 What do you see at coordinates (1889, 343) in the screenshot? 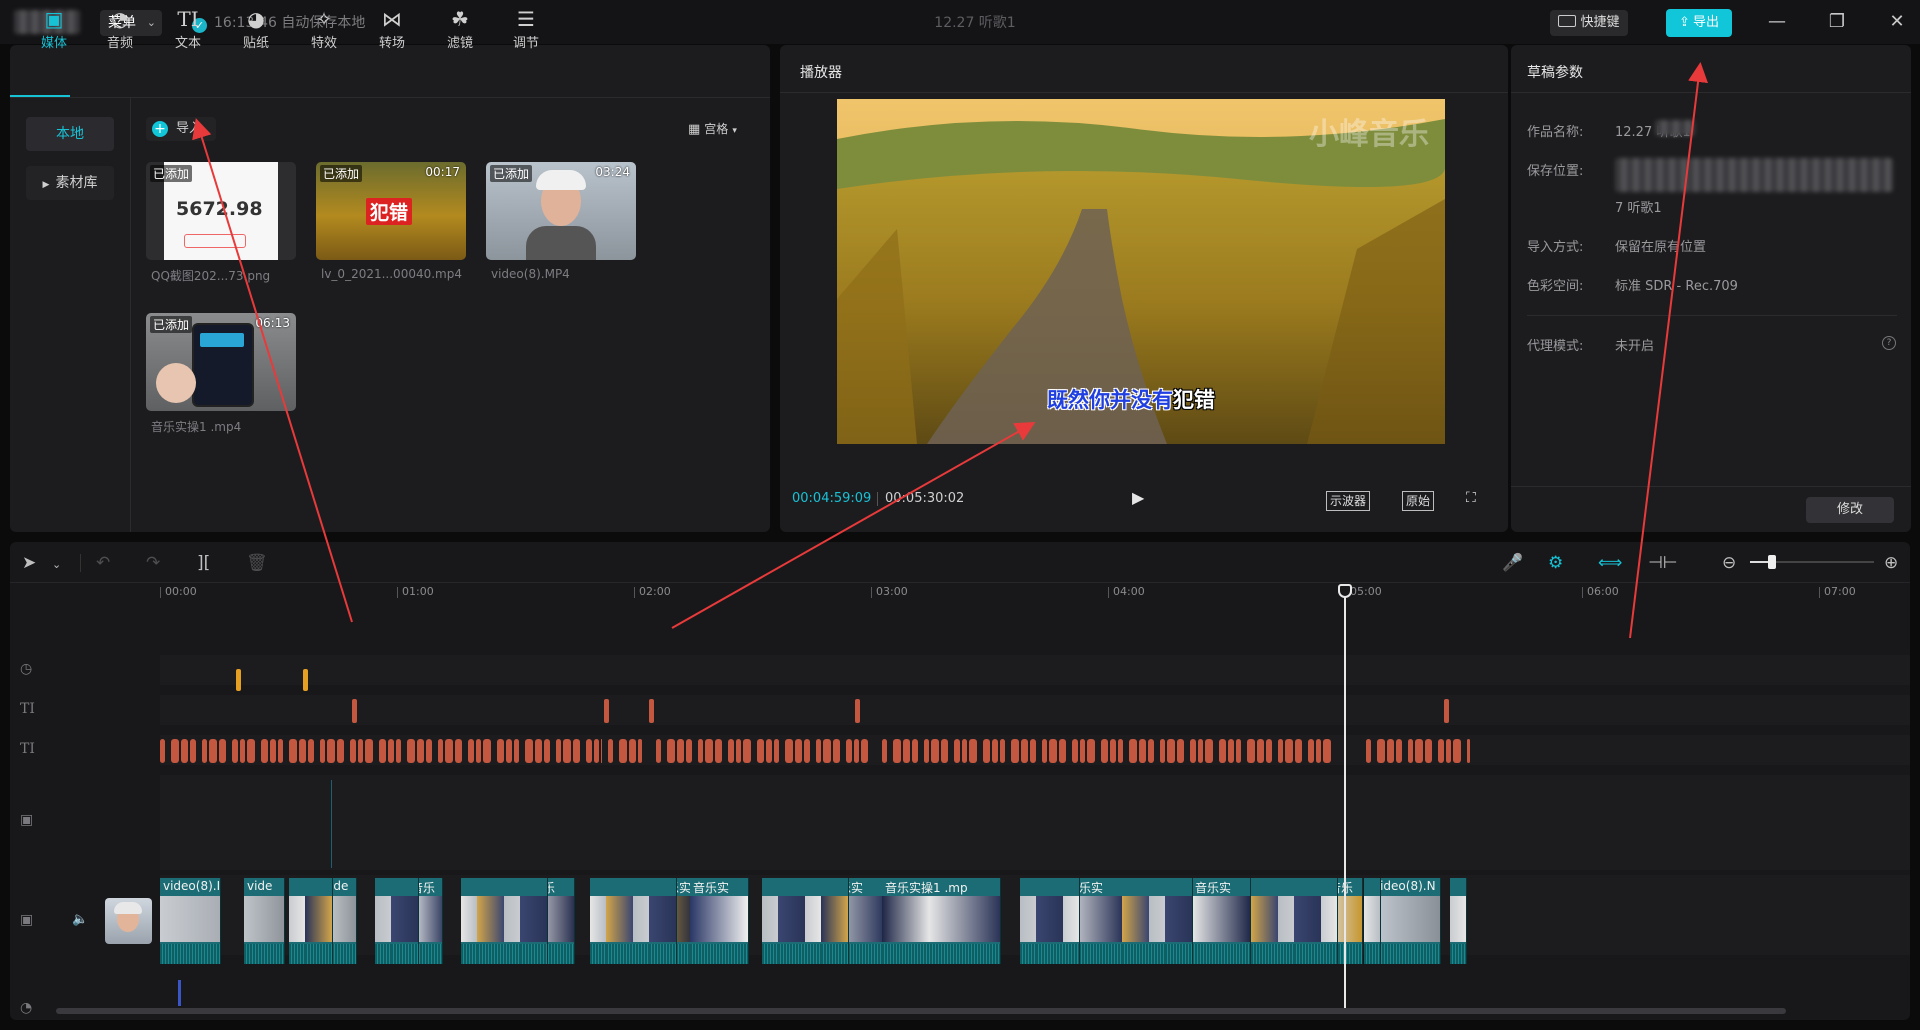
I see `help-icon: ?` at bounding box center [1889, 343].